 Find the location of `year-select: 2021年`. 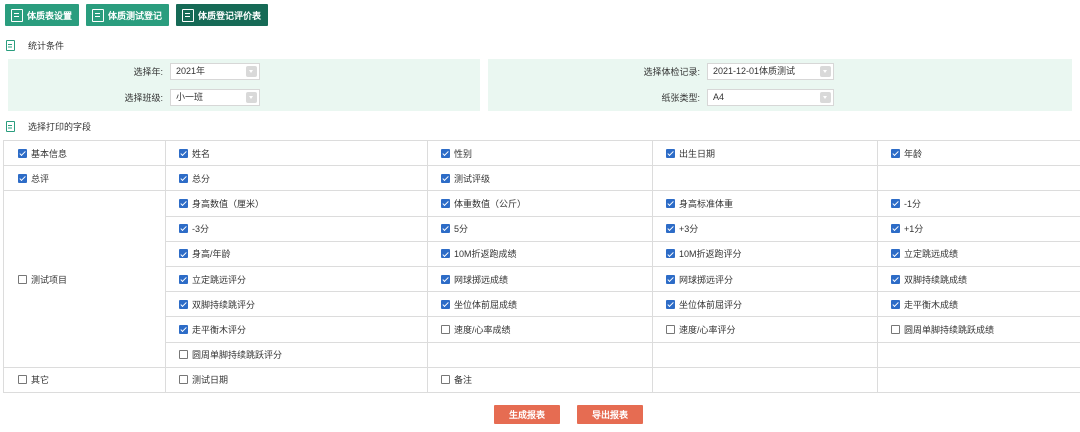

year-select: 2021年 is located at coordinates (215, 71).